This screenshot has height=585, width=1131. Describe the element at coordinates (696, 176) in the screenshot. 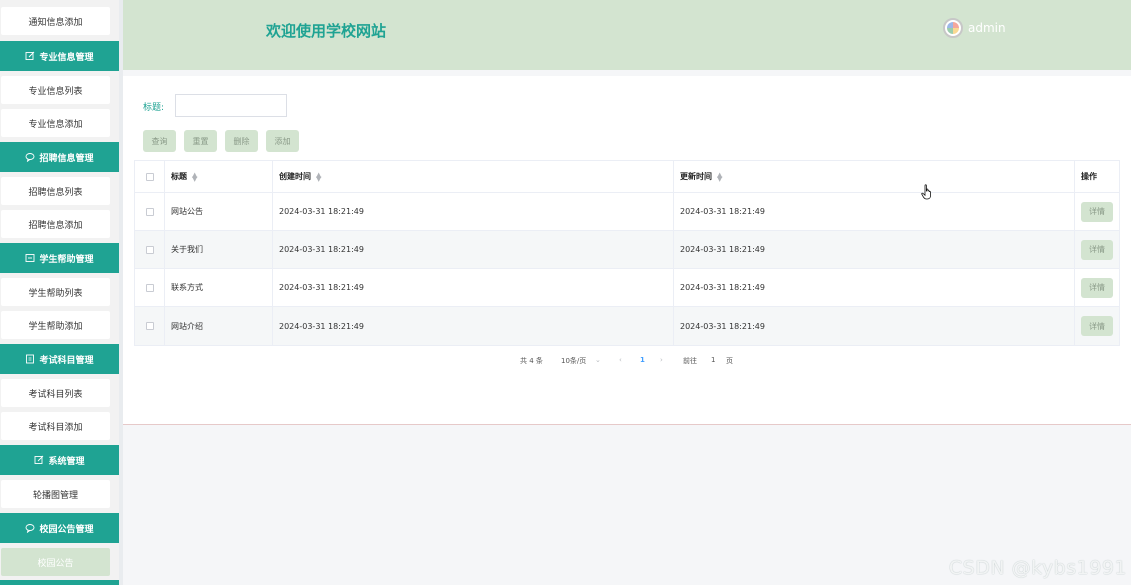

I see `column-header-label: 更新时间` at that location.